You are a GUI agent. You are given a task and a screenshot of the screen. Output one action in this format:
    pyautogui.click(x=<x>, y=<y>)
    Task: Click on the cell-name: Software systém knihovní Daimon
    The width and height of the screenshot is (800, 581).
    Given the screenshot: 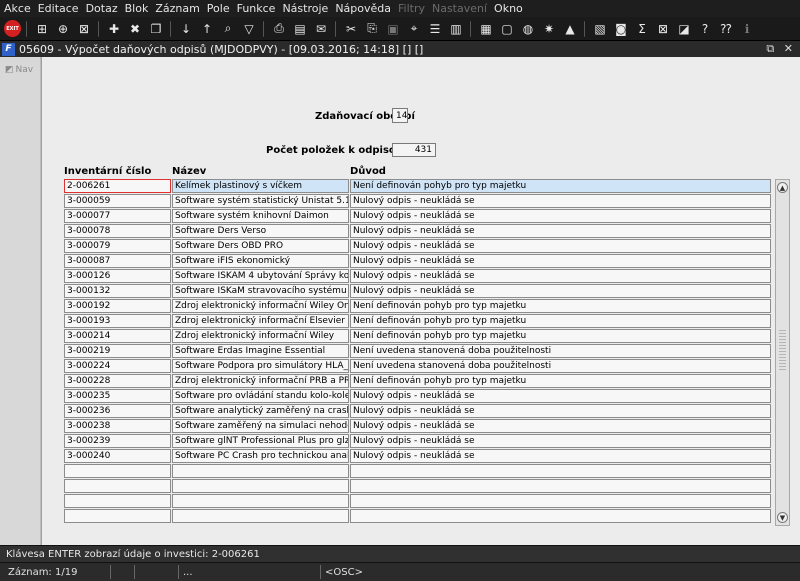 What is the action you would take?
    pyautogui.click(x=260, y=216)
    